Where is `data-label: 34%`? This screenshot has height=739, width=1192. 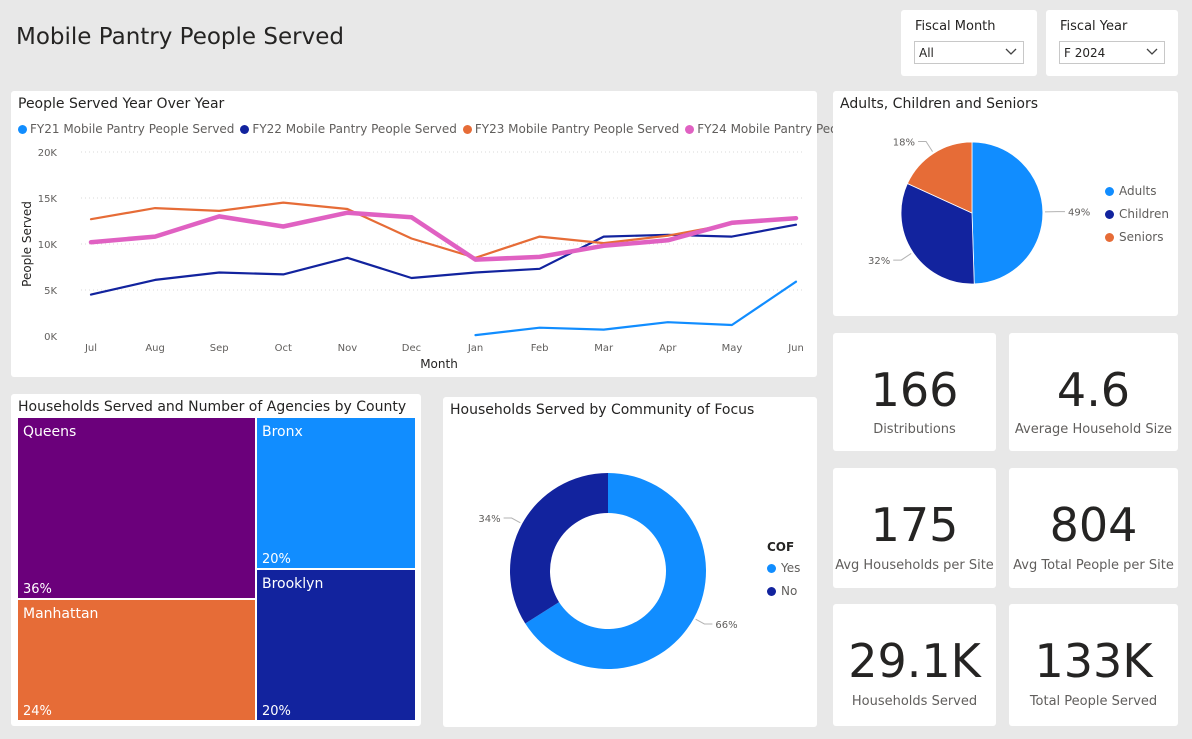 data-label: 34% is located at coordinates (489, 519).